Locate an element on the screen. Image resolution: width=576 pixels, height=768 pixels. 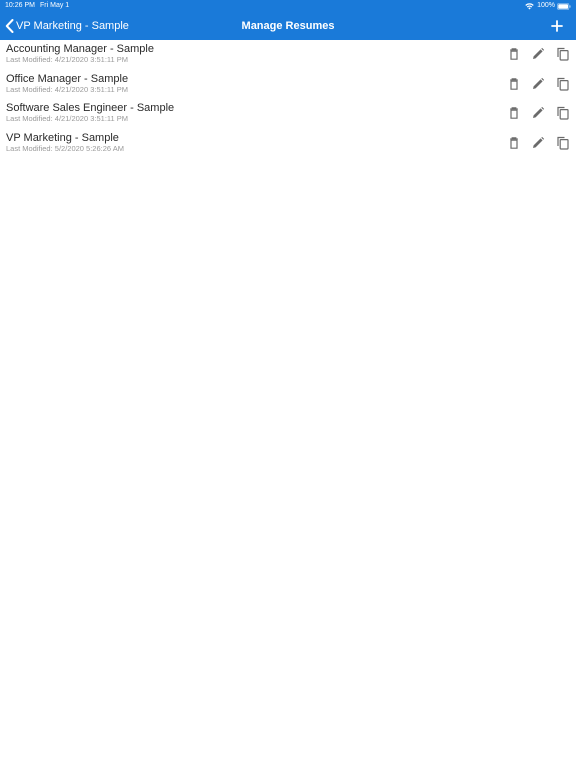
back-button-label: VP Marketing - Sample is located at coordinates (72, 26).